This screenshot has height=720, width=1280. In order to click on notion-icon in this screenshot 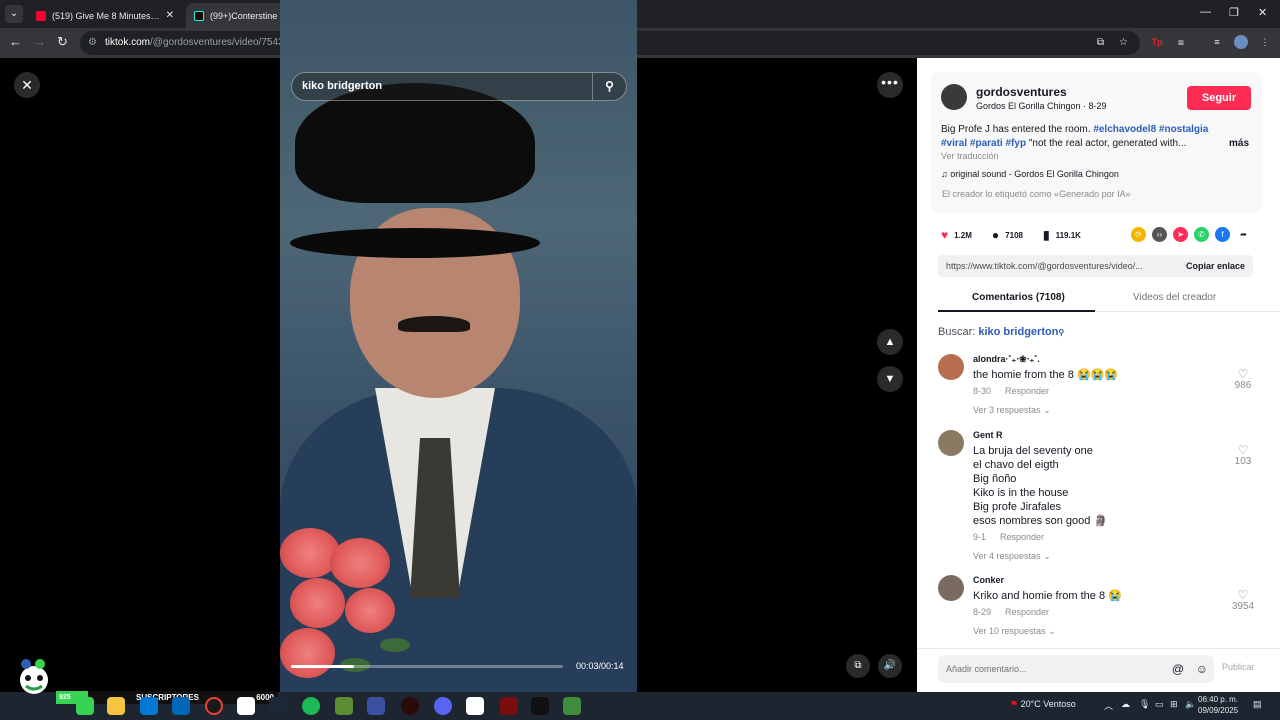, I will do `click(475, 706)`.